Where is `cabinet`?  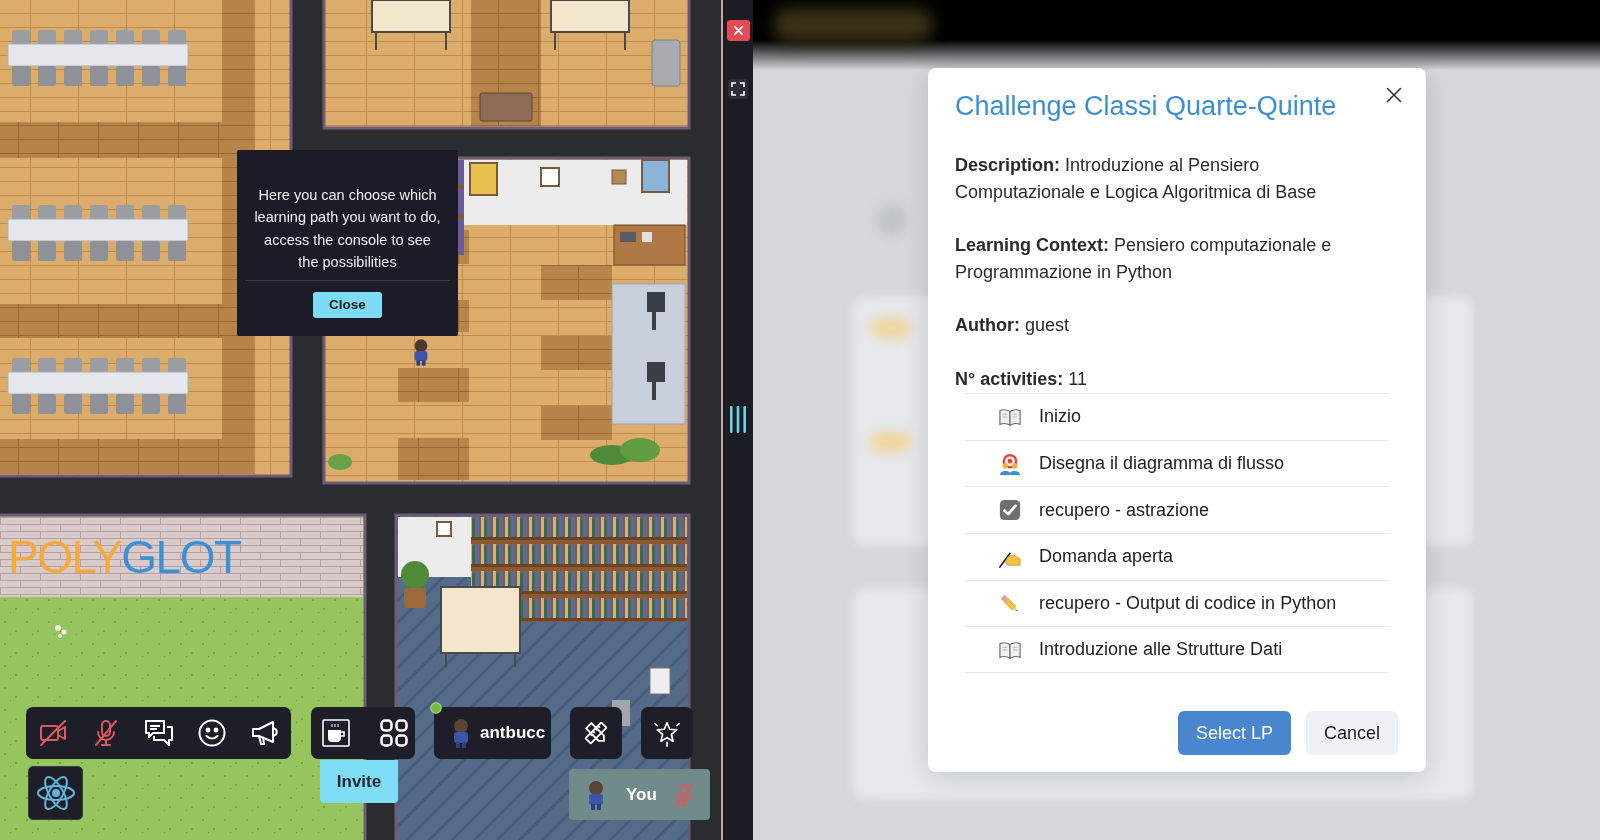 cabinet is located at coordinates (506, 107).